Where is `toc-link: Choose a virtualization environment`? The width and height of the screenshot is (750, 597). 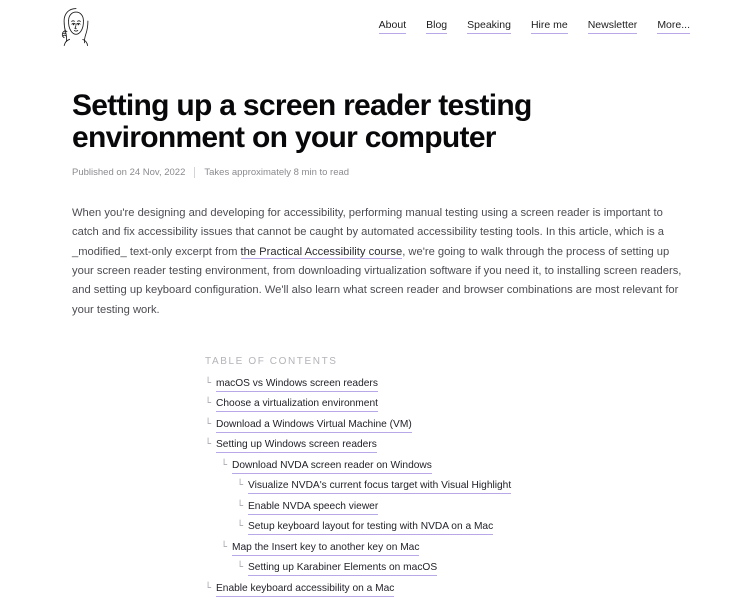
toc-link: Choose a virtualization environment is located at coordinates (297, 405).